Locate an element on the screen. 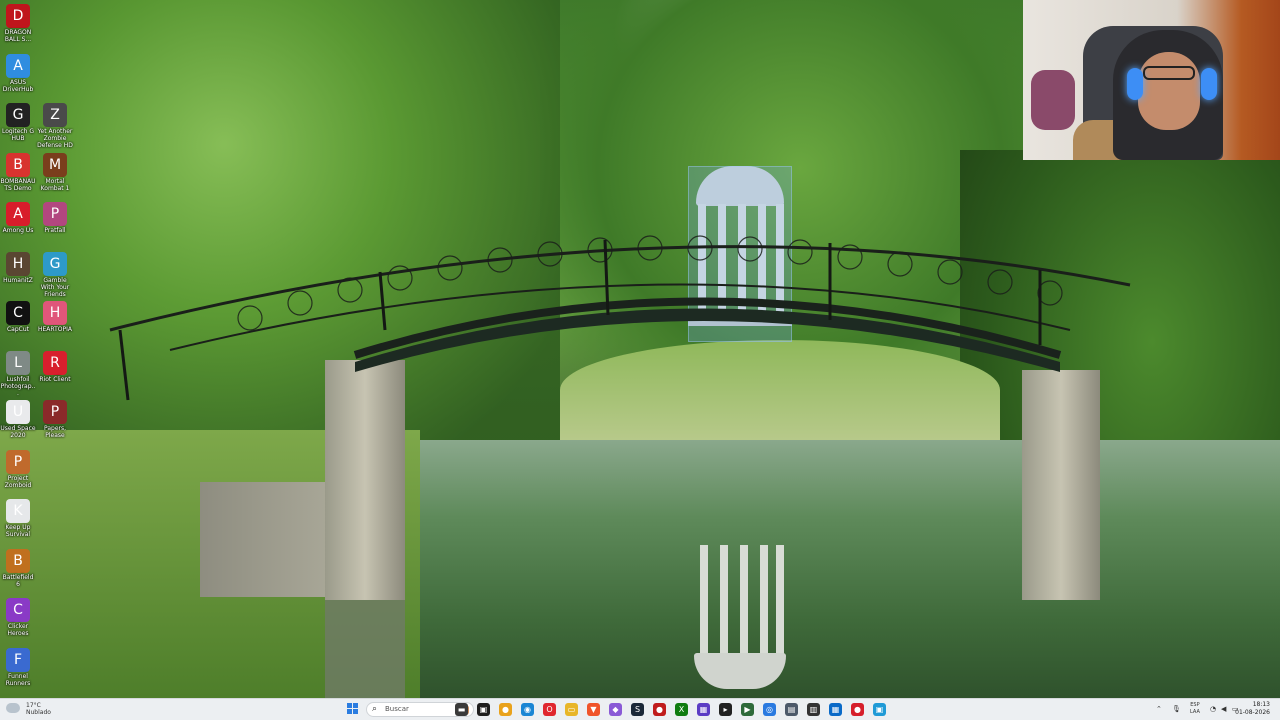  desktop-icon-label: Used Space 2020 is located at coordinates (18, 432).